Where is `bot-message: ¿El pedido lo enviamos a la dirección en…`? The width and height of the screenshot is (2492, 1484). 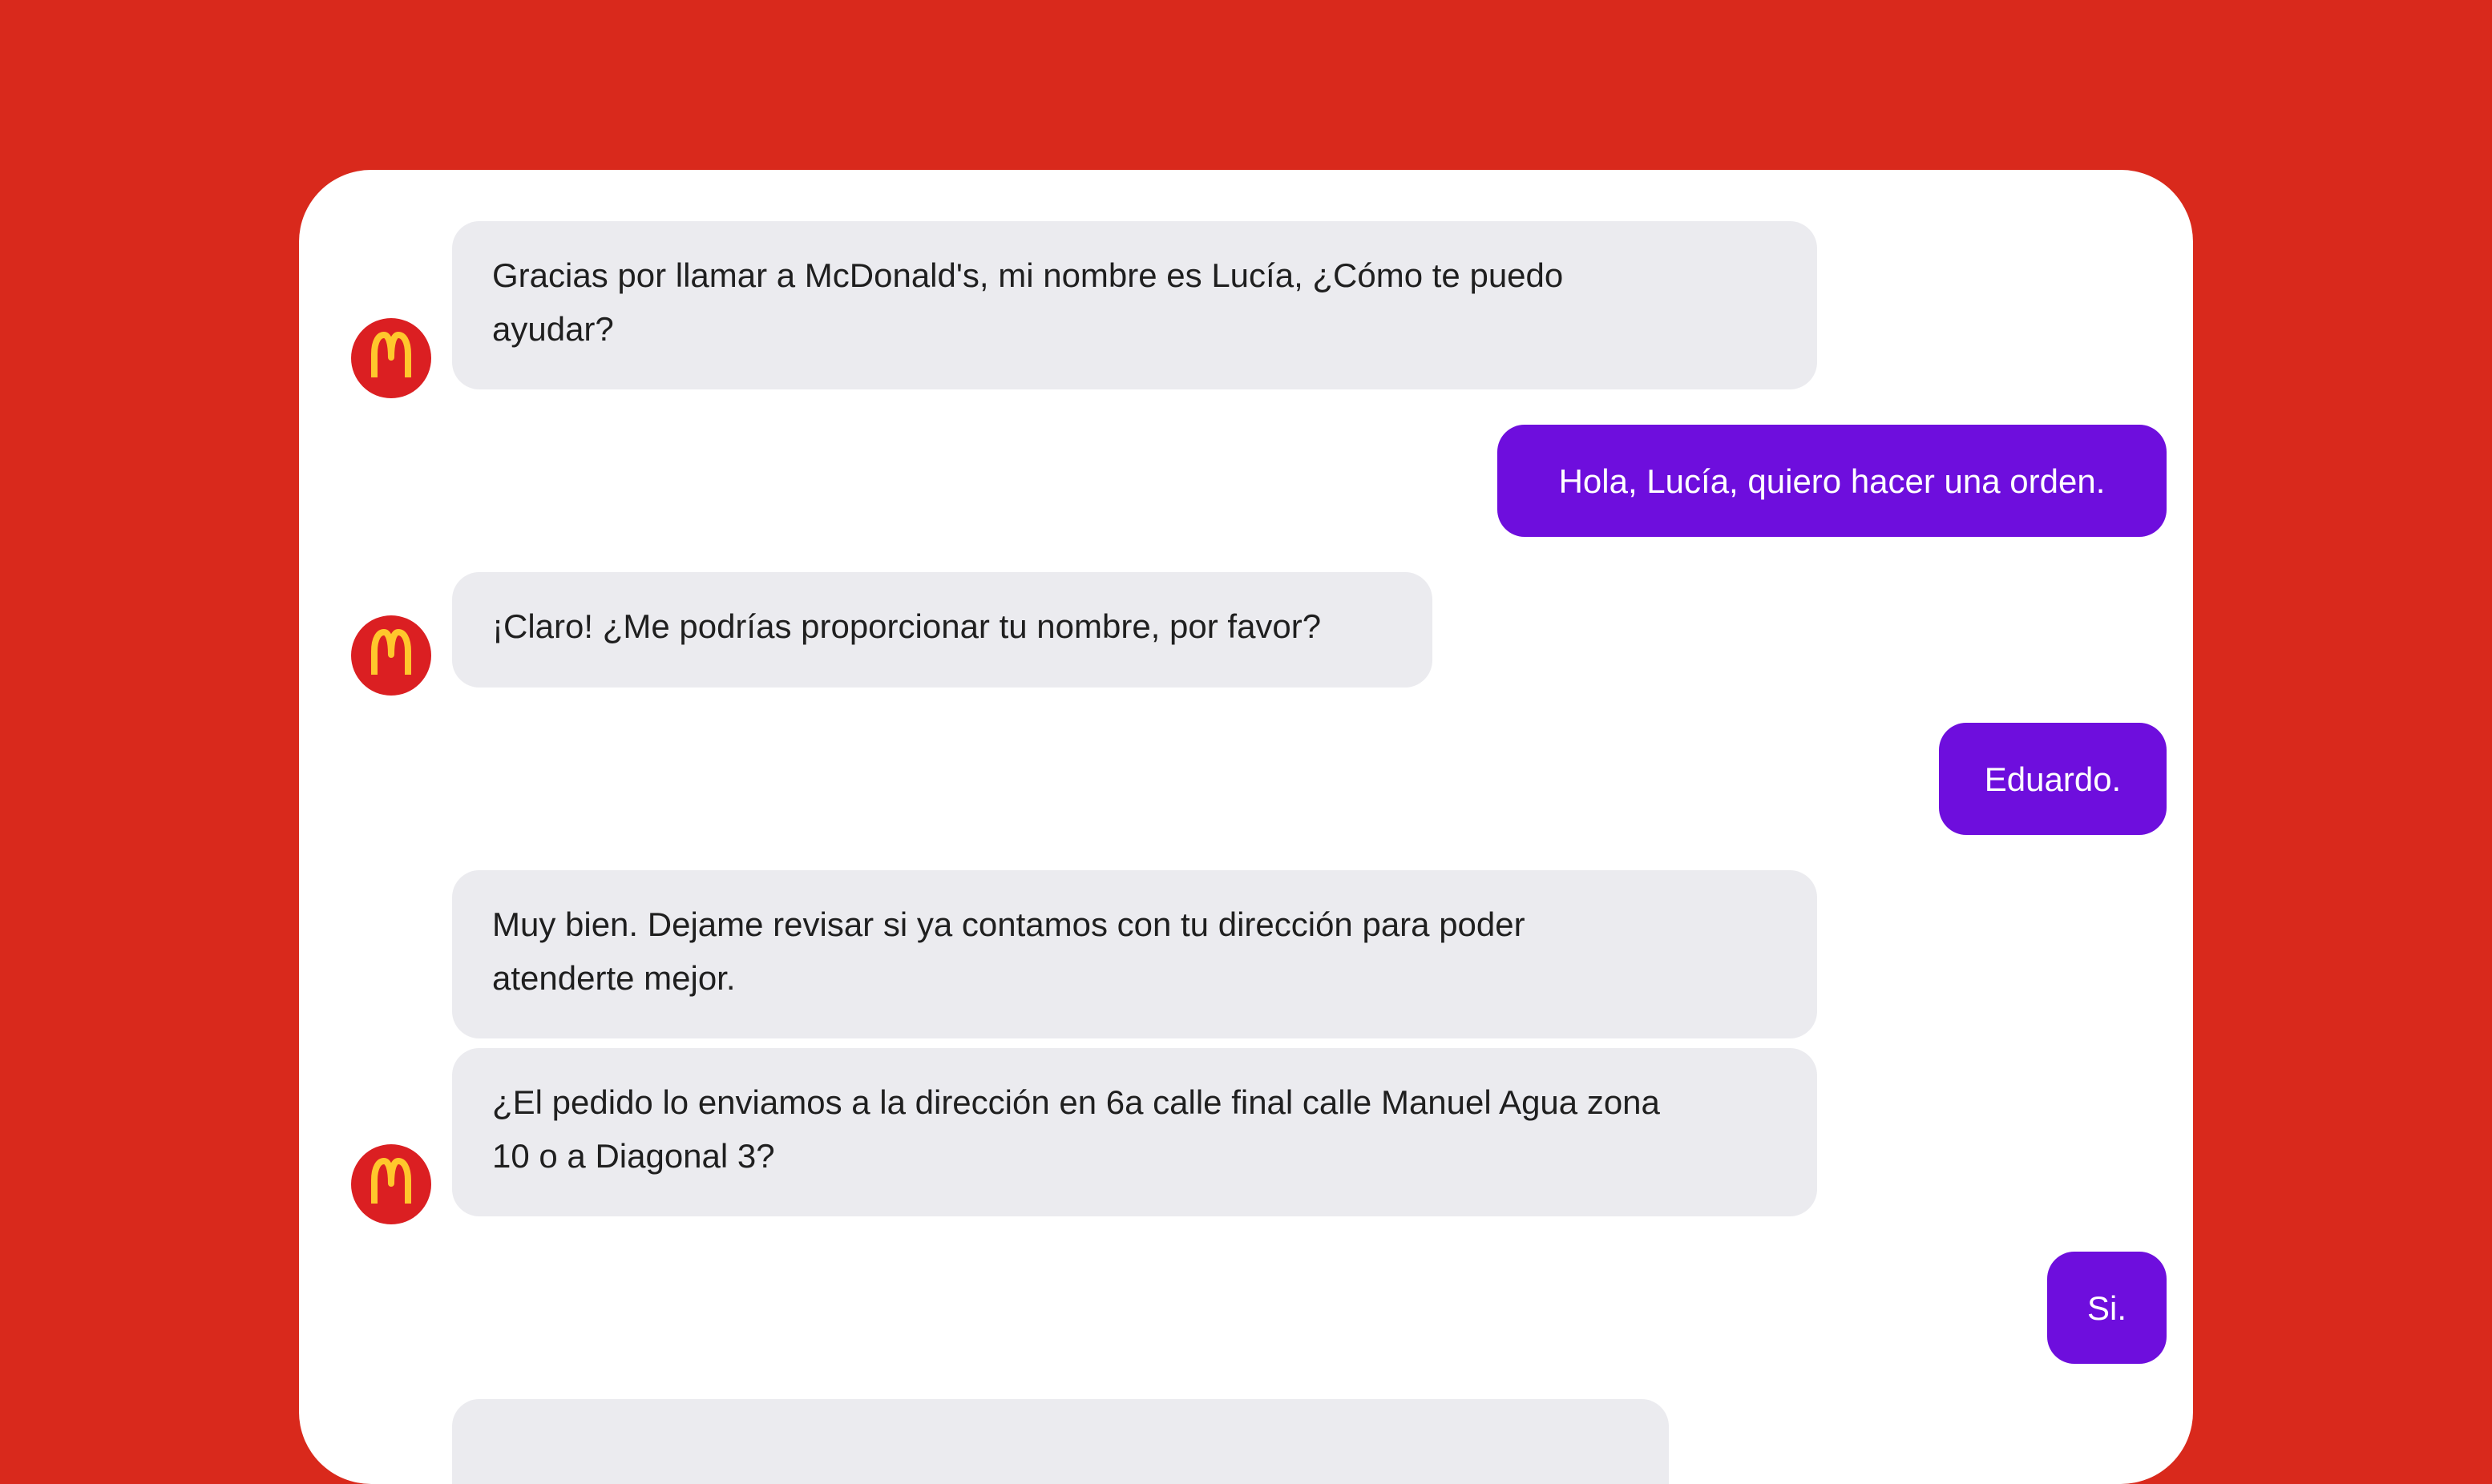
bot-message: ¿El pedido lo enviamos a la dirección en… is located at coordinates (1134, 1132).